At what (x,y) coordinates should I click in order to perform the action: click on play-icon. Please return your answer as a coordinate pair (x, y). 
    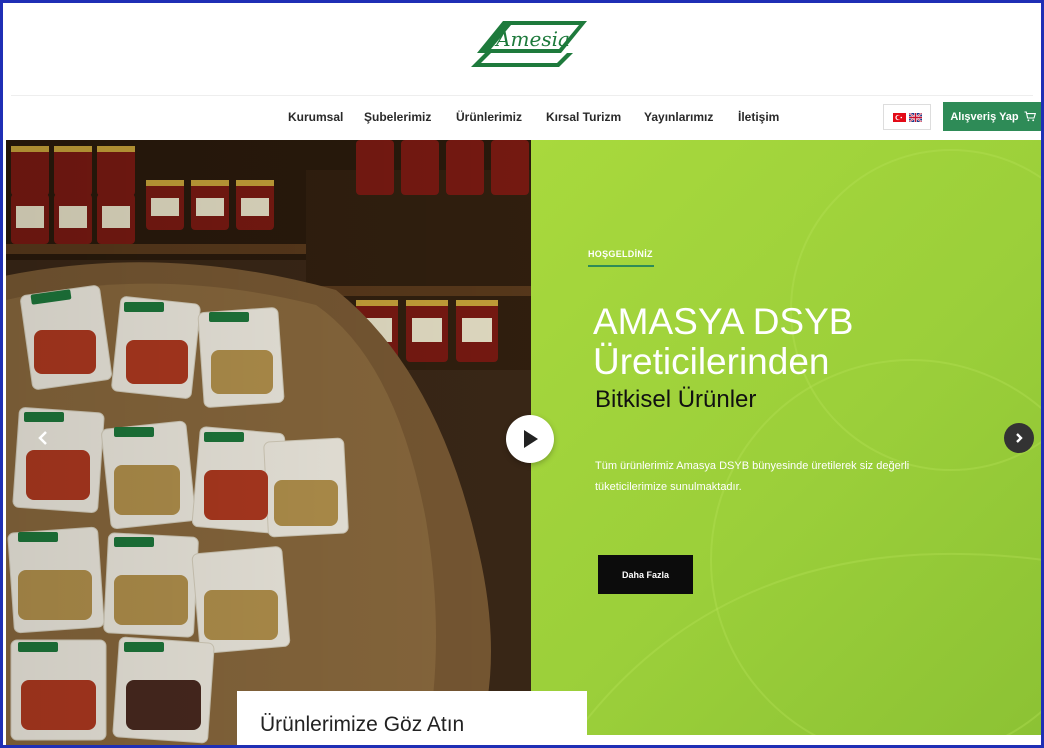
    Looking at the image, I should click on (531, 439).